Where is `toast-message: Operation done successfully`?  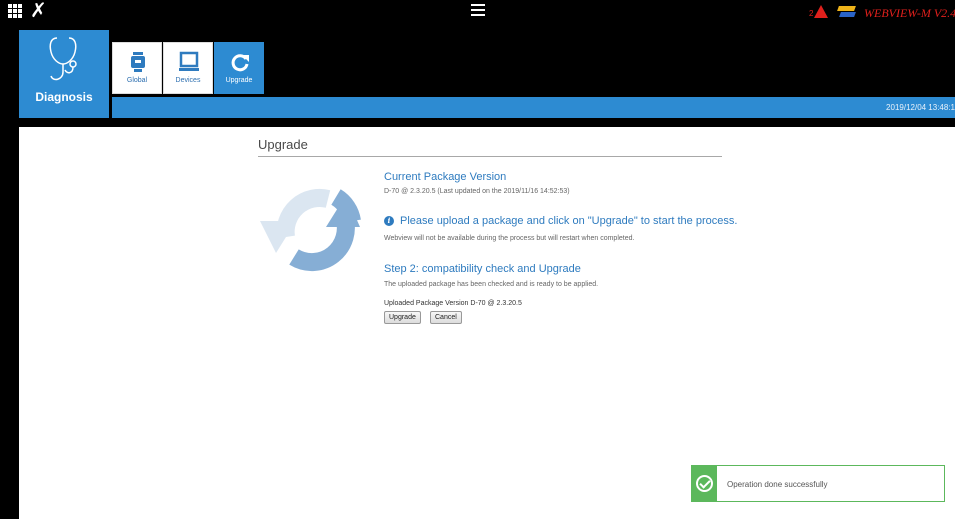 toast-message: Operation done successfully is located at coordinates (777, 484).